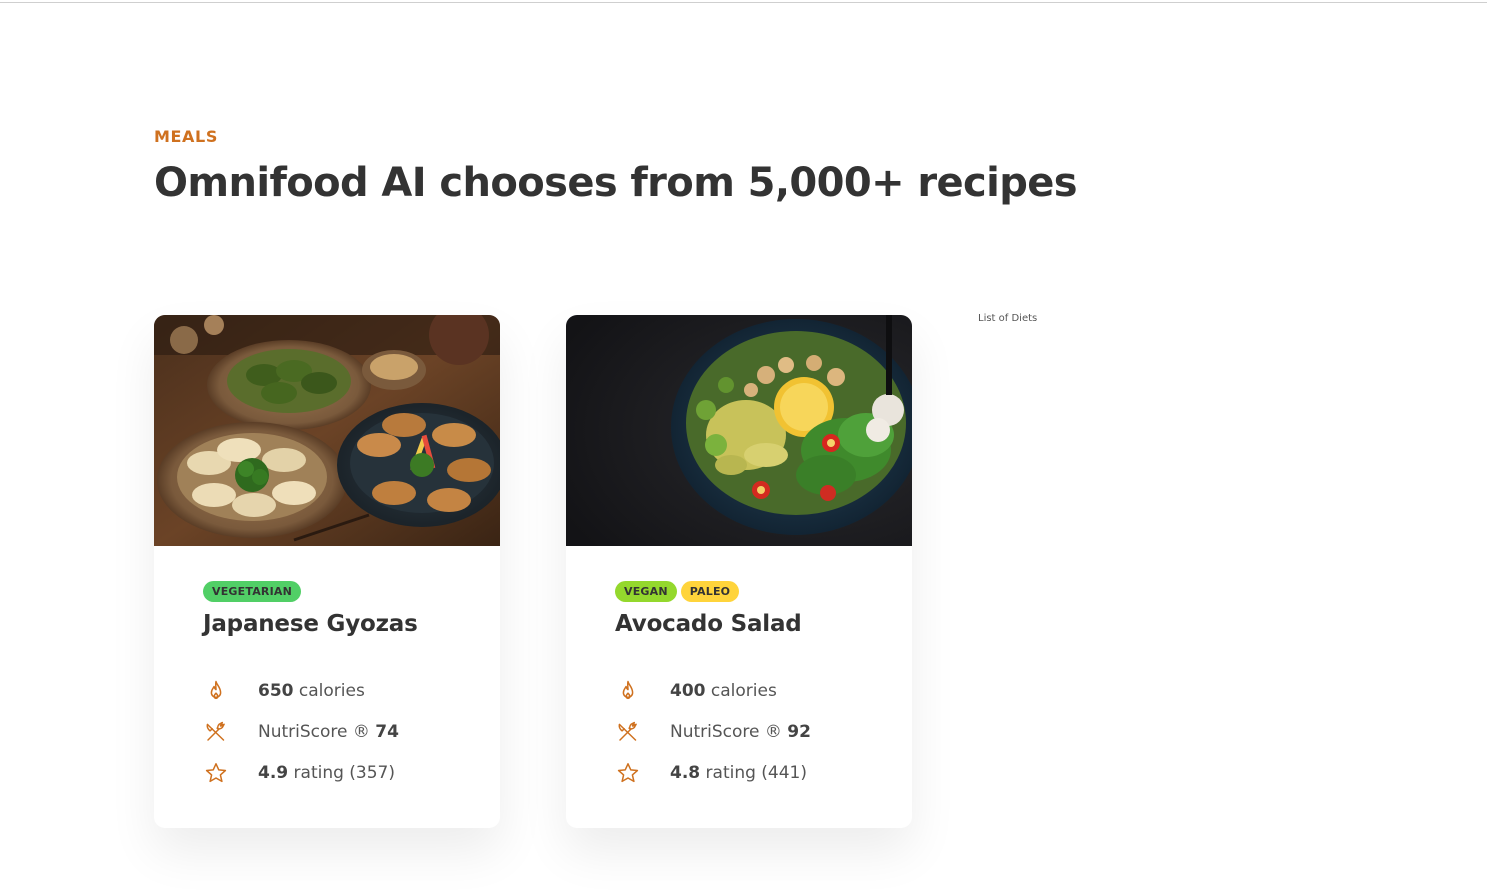  I want to click on meal-title: Japanese Gyozas, so click(310, 624).